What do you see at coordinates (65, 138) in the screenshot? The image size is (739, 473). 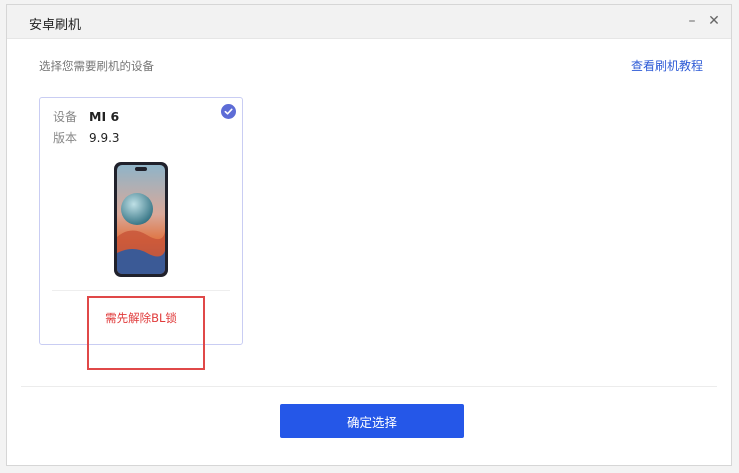 I see `version-label: 版本` at bounding box center [65, 138].